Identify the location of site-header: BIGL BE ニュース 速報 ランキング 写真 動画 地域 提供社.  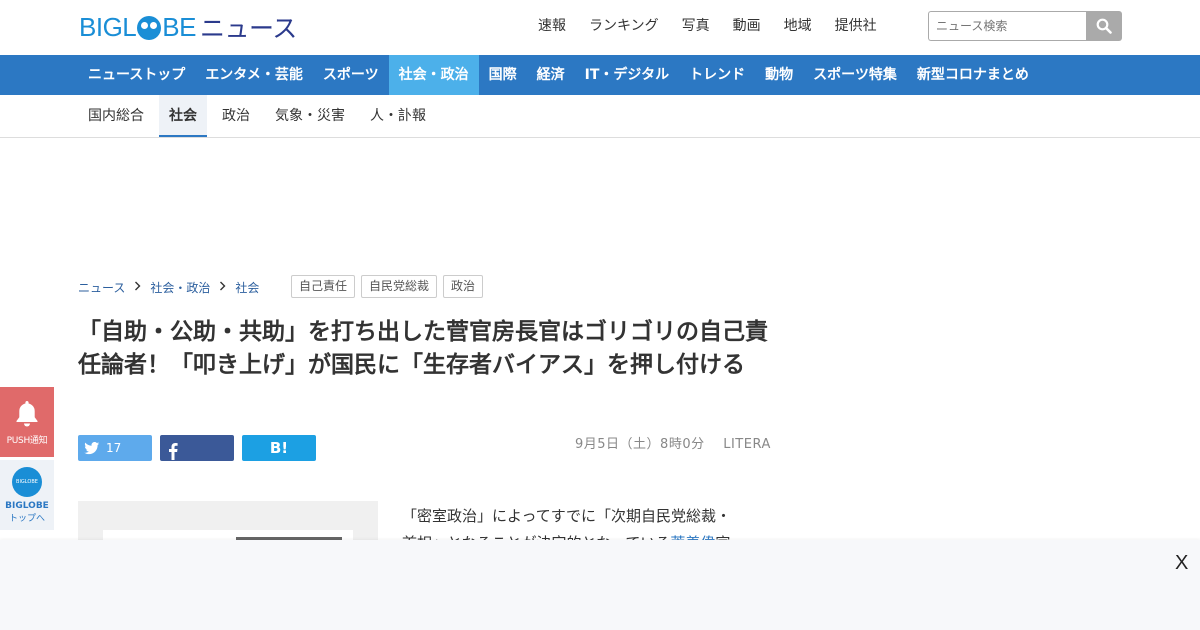
(600, 27).